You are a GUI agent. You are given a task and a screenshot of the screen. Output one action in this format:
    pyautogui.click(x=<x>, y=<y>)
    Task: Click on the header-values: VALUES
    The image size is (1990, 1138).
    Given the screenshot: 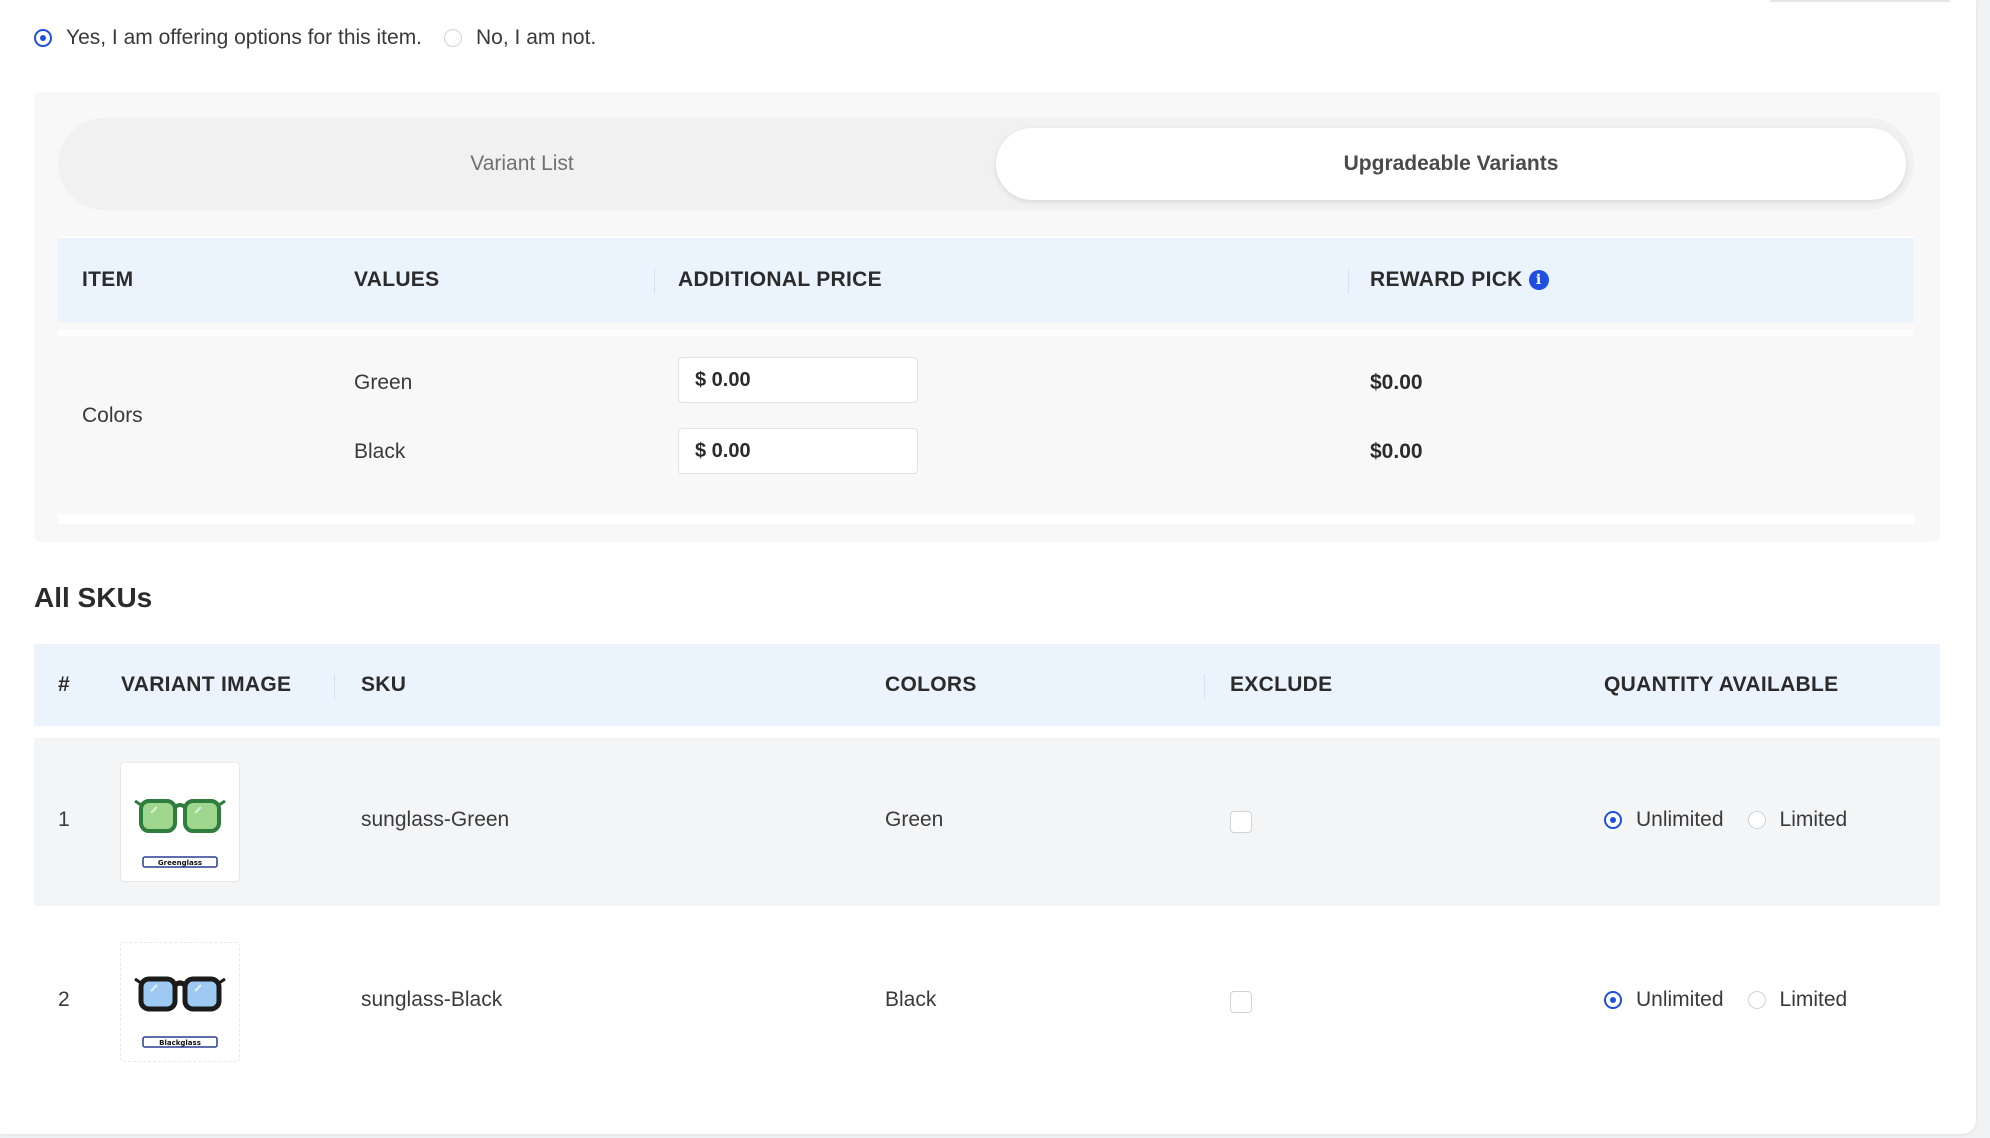 What is the action you would take?
    pyautogui.click(x=397, y=279)
    